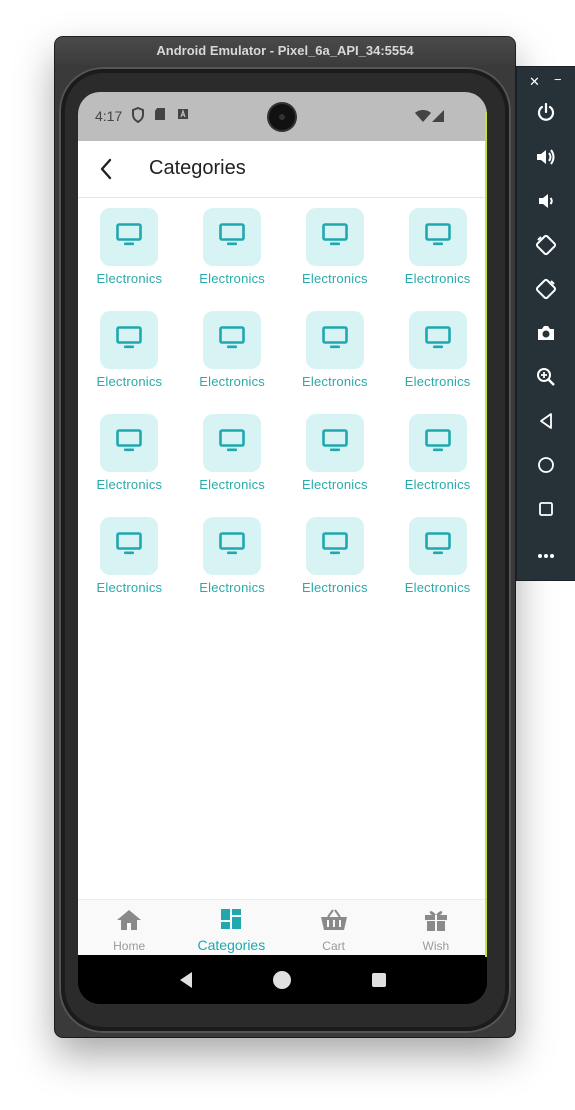 Image resolution: width=575 pixels, height=1110 pixels. I want to click on bottom-navigation: Home Categories Cart Wish, so click(282, 927).